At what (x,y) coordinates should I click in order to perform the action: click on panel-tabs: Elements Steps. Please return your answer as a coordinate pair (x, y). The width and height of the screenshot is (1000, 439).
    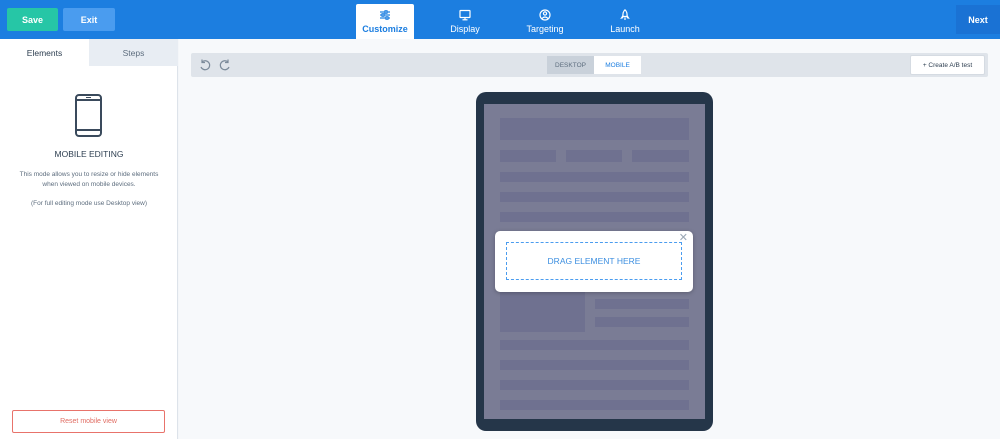
    Looking at the image, I should click on (89, 52).